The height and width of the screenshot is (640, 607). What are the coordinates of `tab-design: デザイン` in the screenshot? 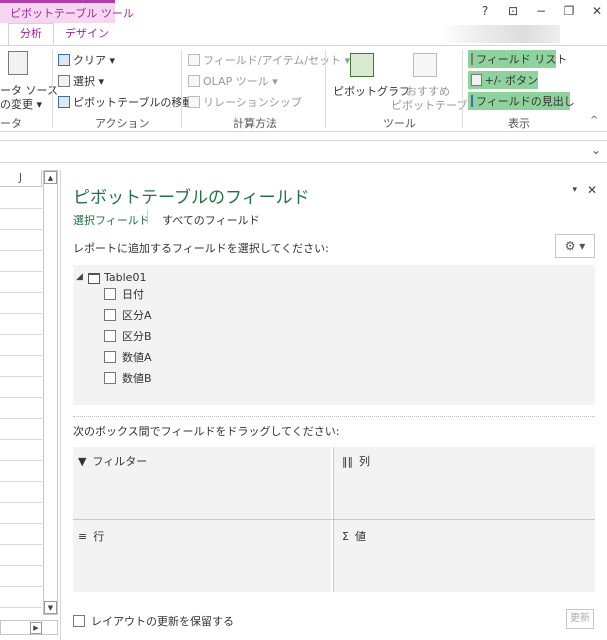 It's located at (87, 34).